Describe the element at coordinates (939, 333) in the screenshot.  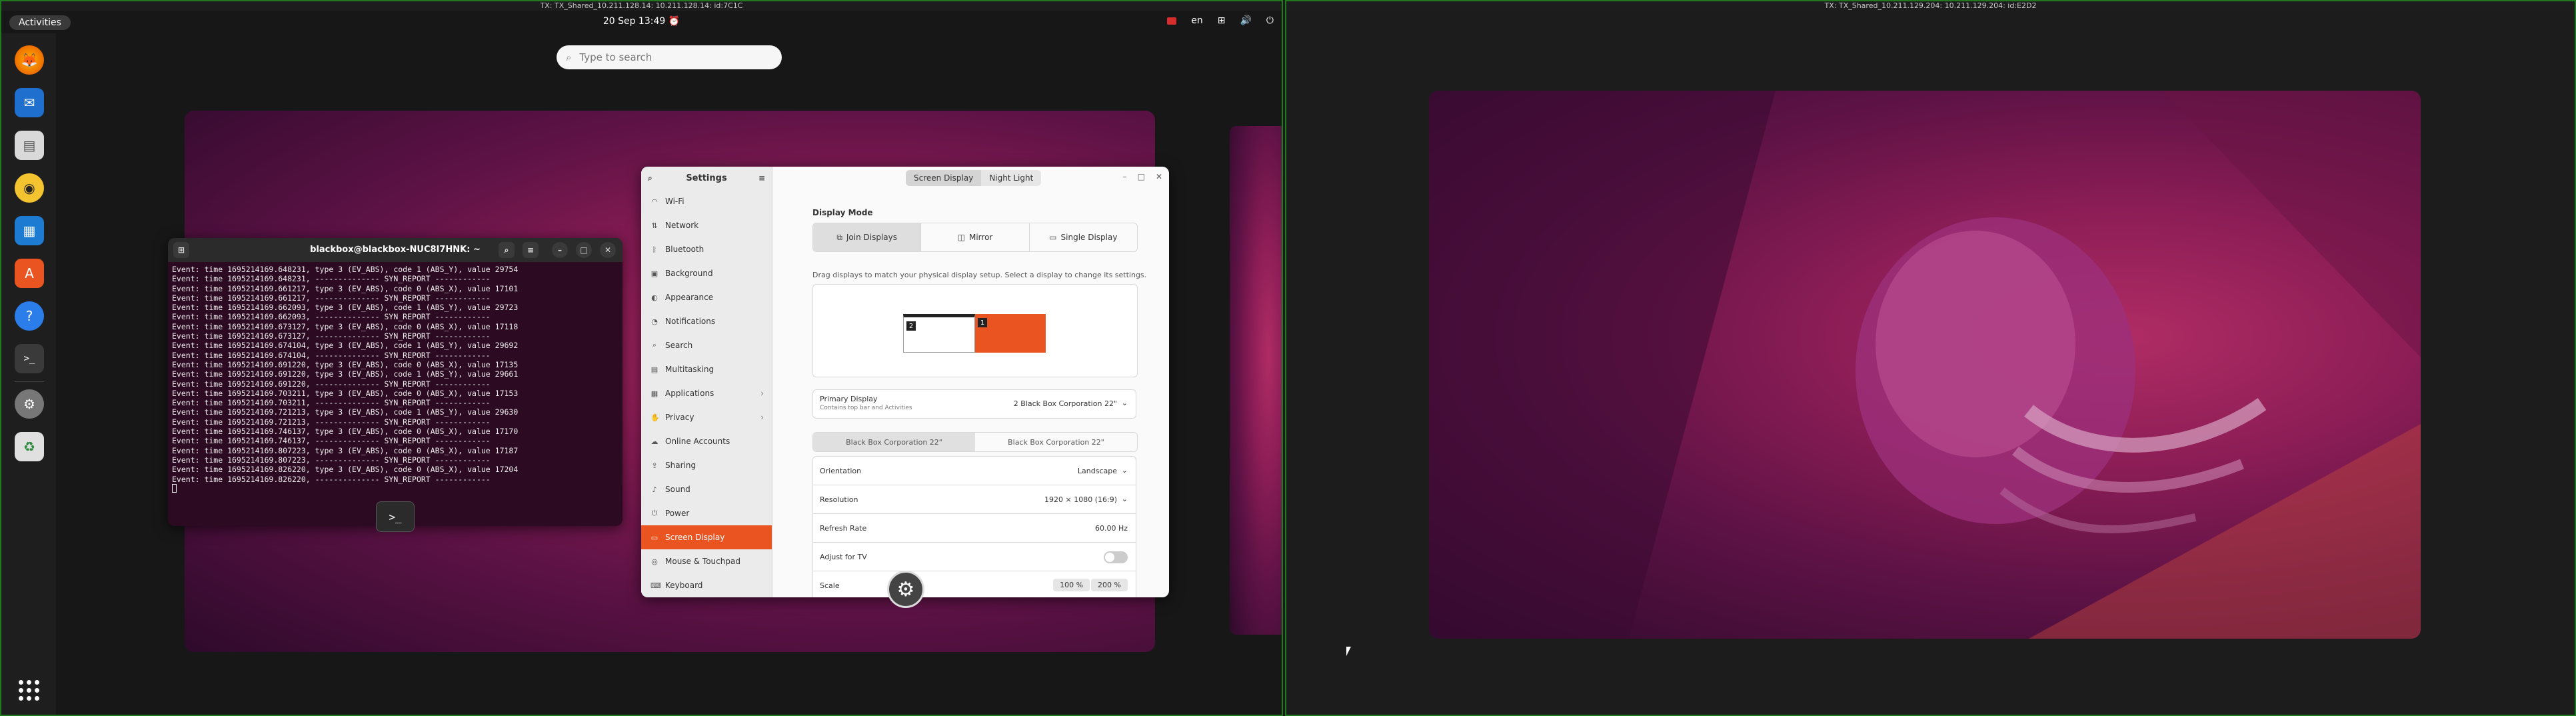
I see `monitor-2: 2` at that location.